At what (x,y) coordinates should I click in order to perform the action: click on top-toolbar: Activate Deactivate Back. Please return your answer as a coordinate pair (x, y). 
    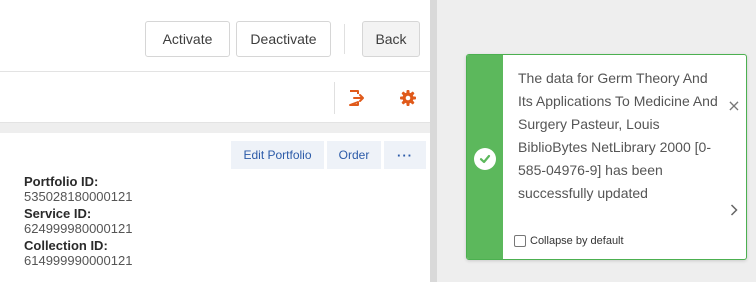
    Looking at the image, I should click on (215, 36).